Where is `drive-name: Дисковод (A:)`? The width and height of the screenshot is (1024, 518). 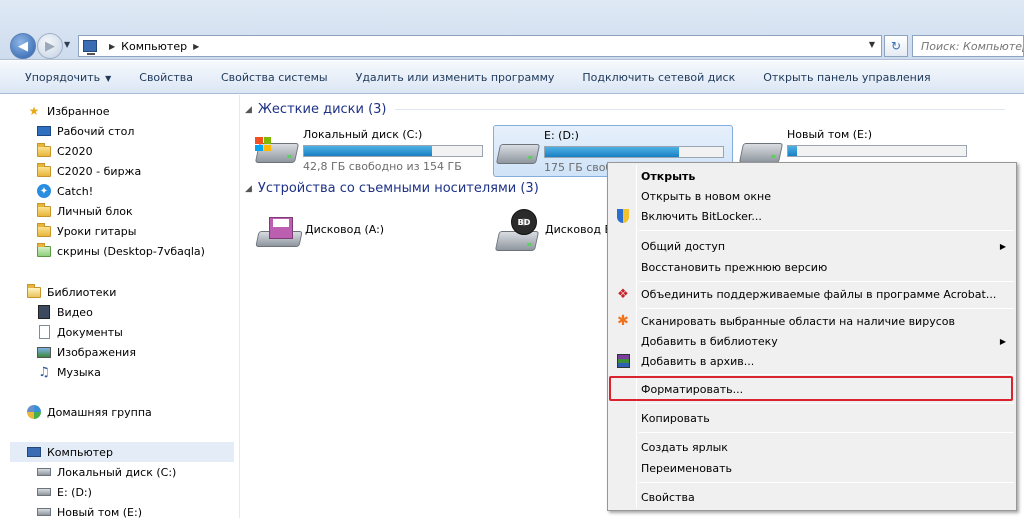
drive-name: Дисковод (A:) is located at coordinates (345, 229).